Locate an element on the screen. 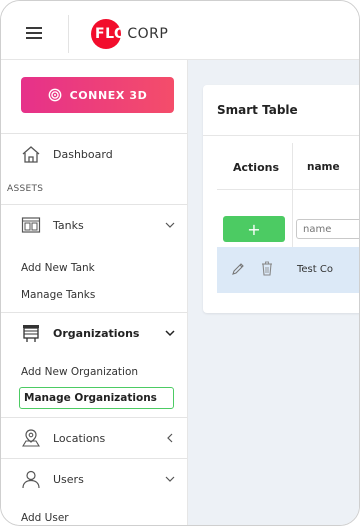 The image size is (360, 526). menu-icon is located at coordinates (34, 33).